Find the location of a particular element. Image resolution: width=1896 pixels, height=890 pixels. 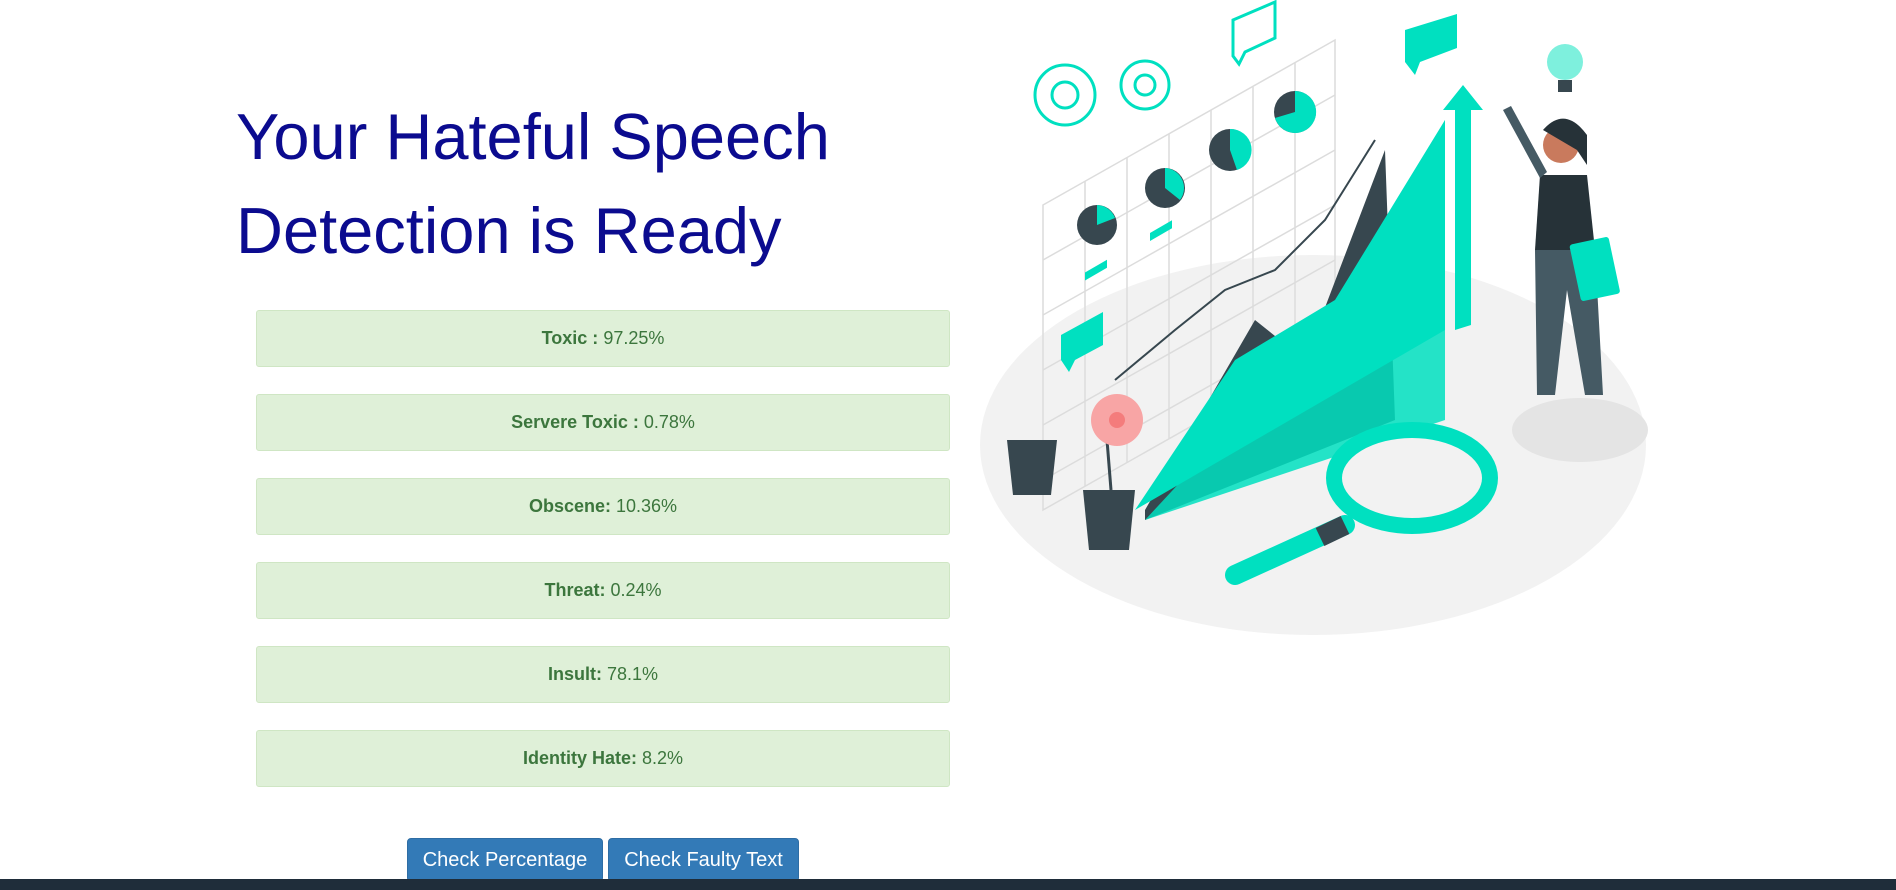

check-percentage-button: Check Percentage is located at coordinates (505, 860).